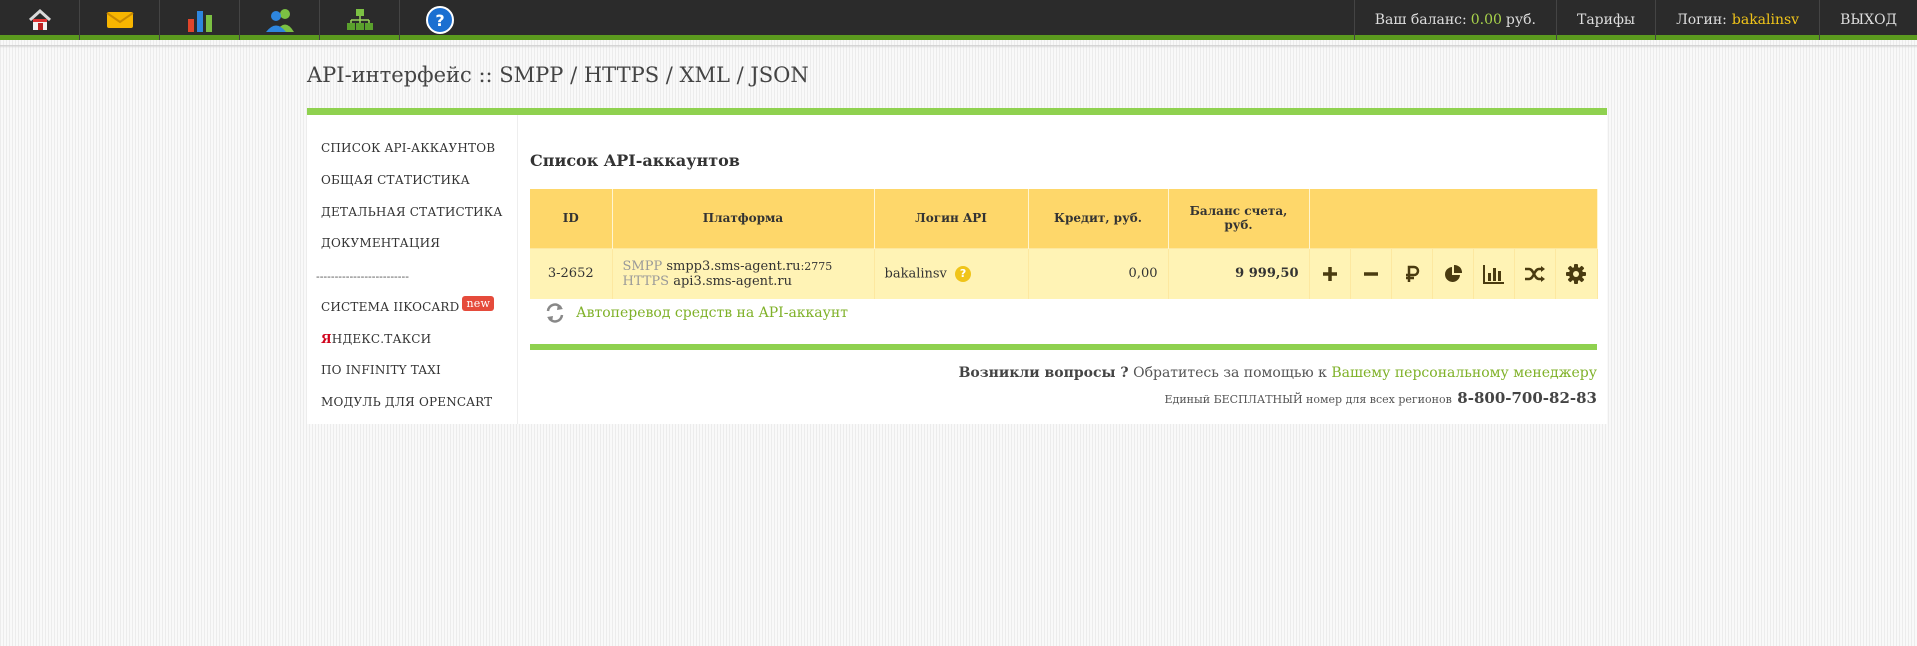 This screenshot has height=646, width=1917. I want to click on personal-manager-link: Вашему персональному менеджеру, so click(1464, 373).